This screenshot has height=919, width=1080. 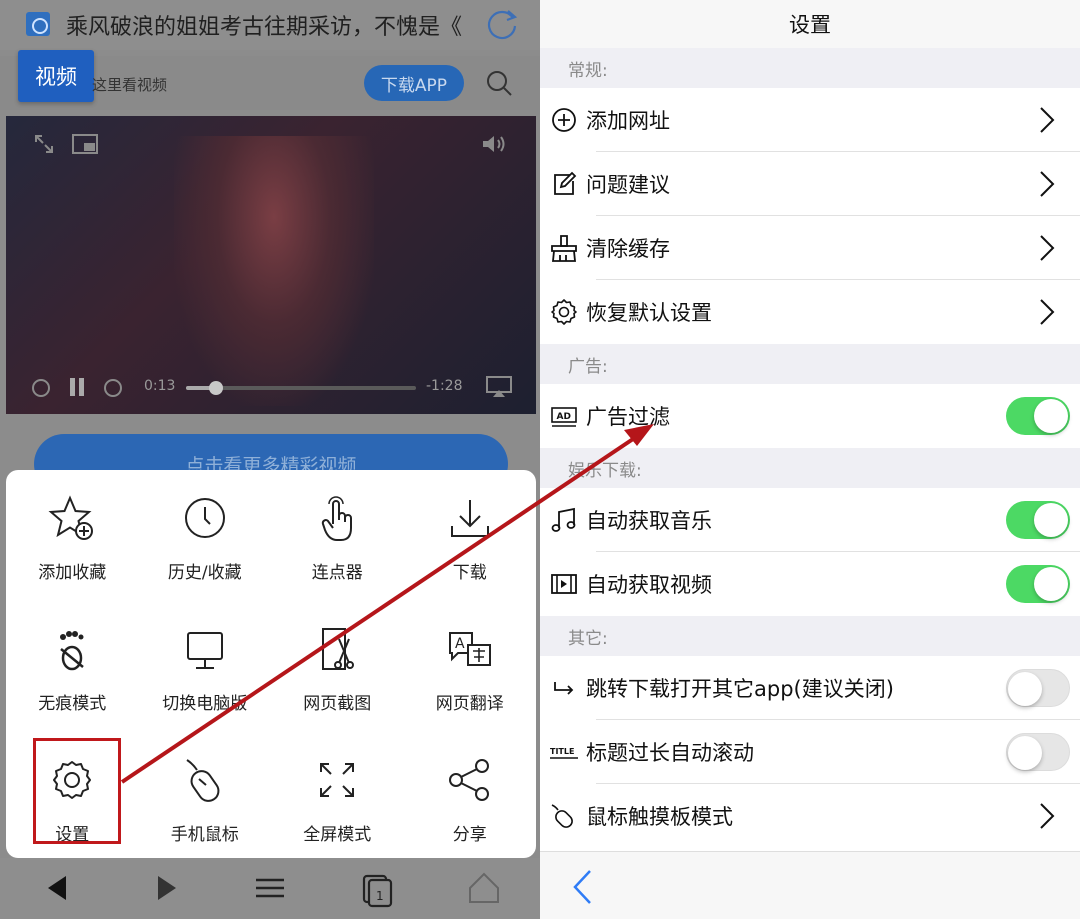 What do you see at coordinates (166, 888) in the screenshot?
I see `forward-icon` at bounding box center [166, 888].